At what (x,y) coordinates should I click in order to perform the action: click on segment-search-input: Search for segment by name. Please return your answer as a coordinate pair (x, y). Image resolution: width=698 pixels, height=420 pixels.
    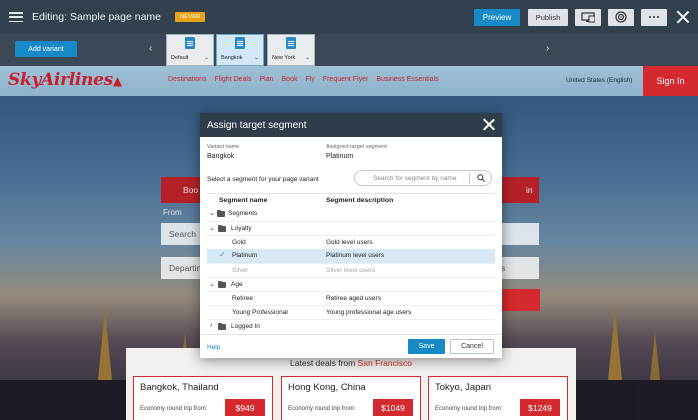
    Looking at the image, I should click on (423, 178).